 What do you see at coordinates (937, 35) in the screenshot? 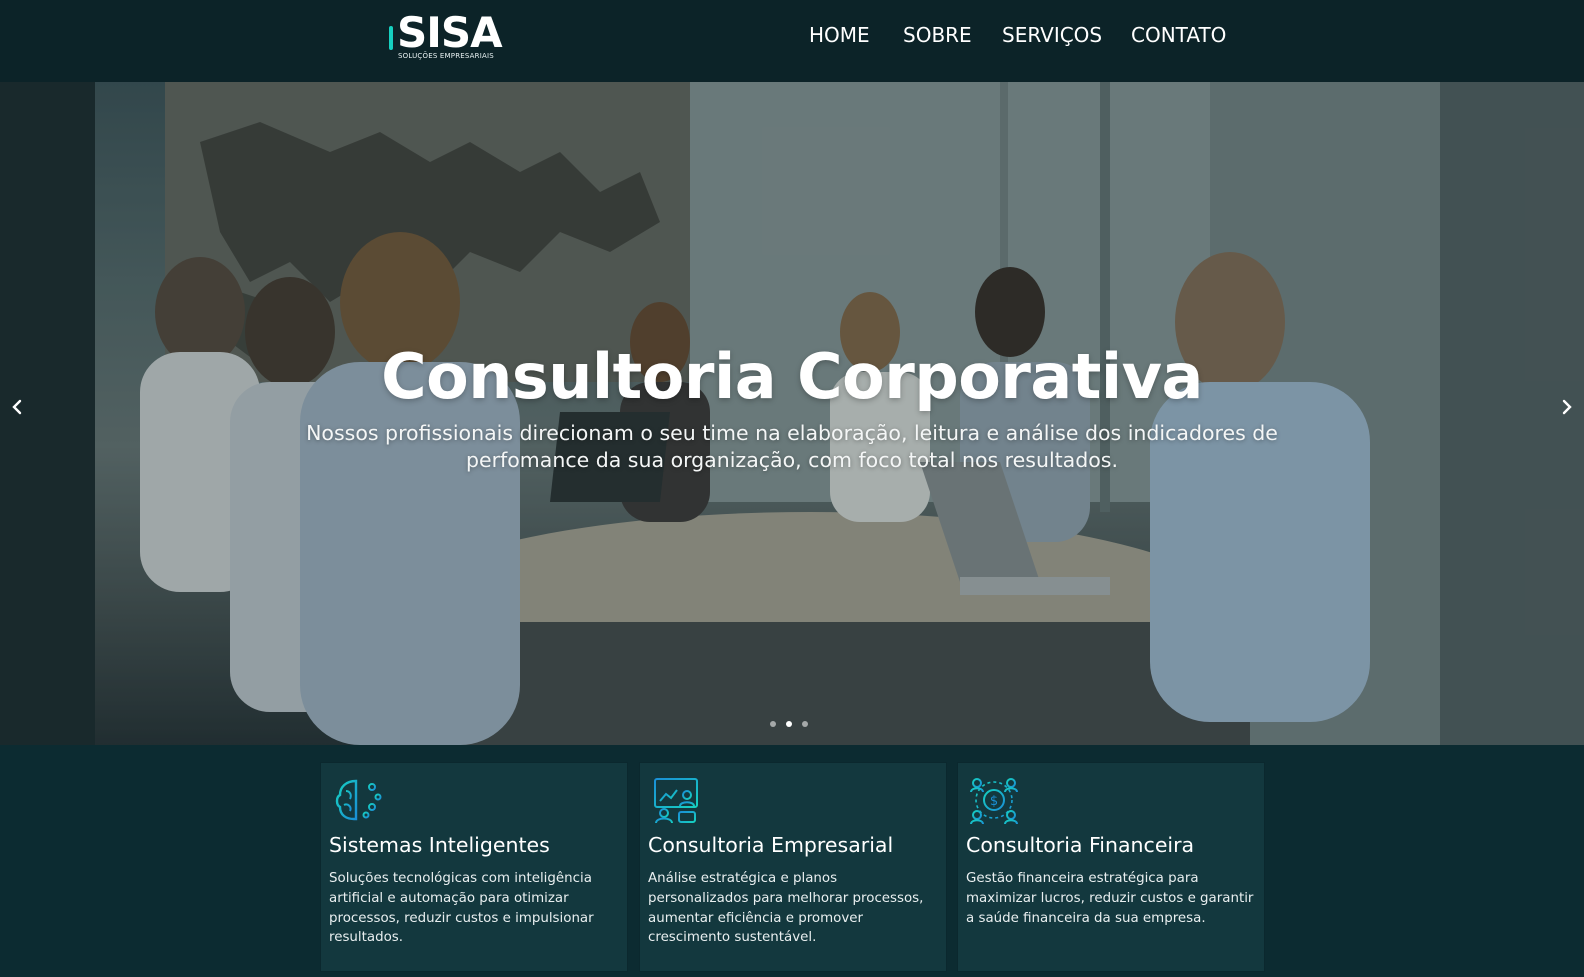
I see `nav-sobre: SOBRE` at bounding box center [937, 35].